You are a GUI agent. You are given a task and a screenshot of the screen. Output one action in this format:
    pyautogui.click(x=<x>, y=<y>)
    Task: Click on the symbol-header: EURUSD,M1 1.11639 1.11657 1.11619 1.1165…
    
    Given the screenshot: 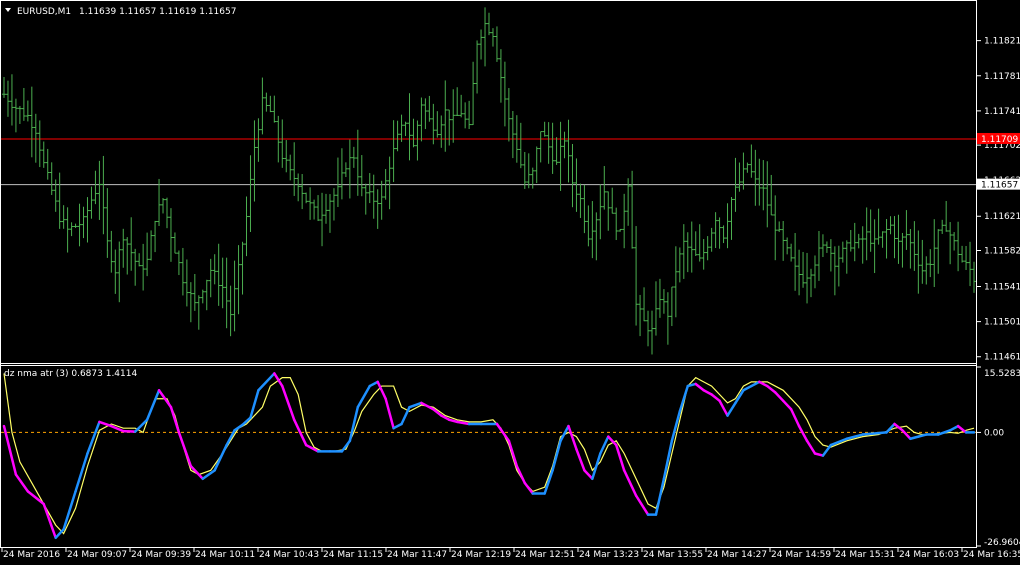 What is the action you would take?
    pyautogui.click(x=120, y=12)
    